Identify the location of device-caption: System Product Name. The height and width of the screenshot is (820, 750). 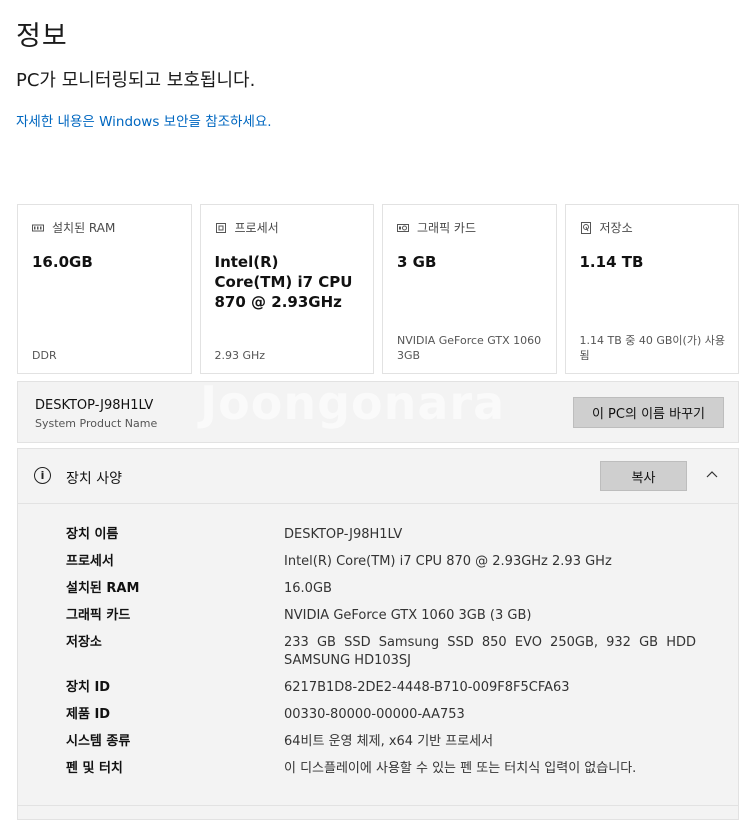
(96, 423).